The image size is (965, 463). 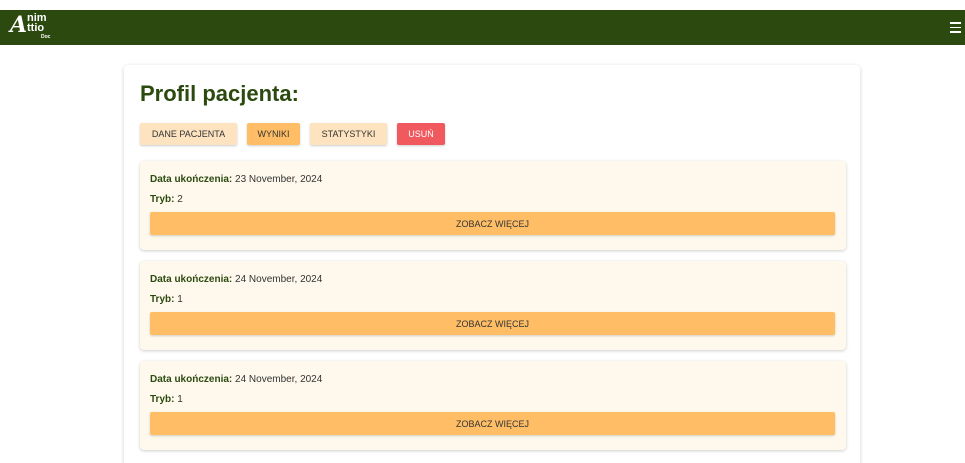 What do you see at coordinates (273, 134) in the screenshot?
I see `tab-results: WYNIKI` at bounding box center [273, 134].